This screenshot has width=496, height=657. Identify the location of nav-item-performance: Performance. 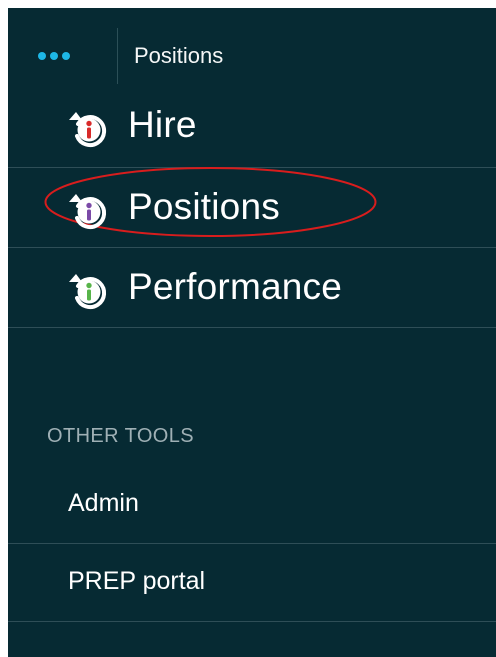
(252, 288).